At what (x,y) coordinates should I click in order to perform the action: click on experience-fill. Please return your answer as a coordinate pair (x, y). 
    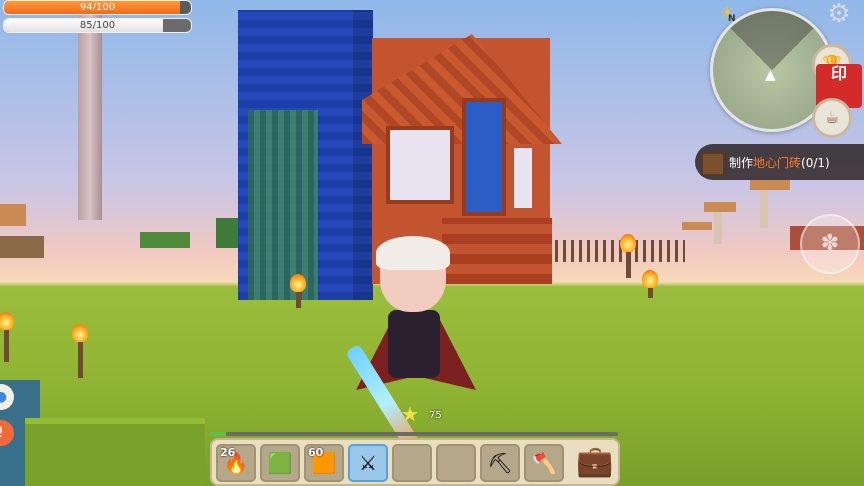
    Looking at the image, I should click on (218, 434).